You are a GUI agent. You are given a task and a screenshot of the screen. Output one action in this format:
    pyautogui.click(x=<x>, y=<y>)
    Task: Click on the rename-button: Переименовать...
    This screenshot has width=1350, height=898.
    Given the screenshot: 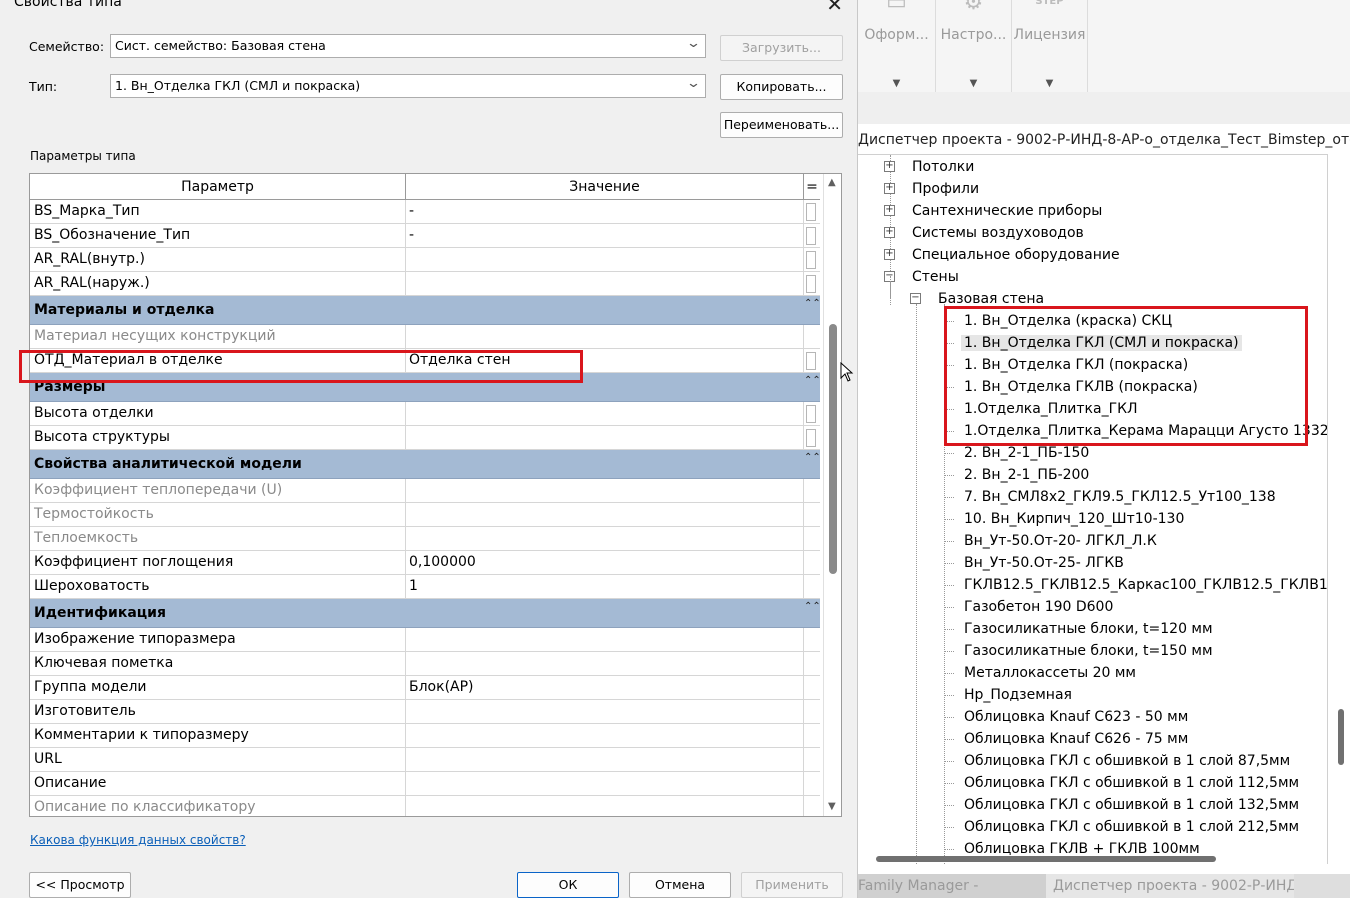 What is the action you would take?
    pyautogui.click(x=781, y=125)
    